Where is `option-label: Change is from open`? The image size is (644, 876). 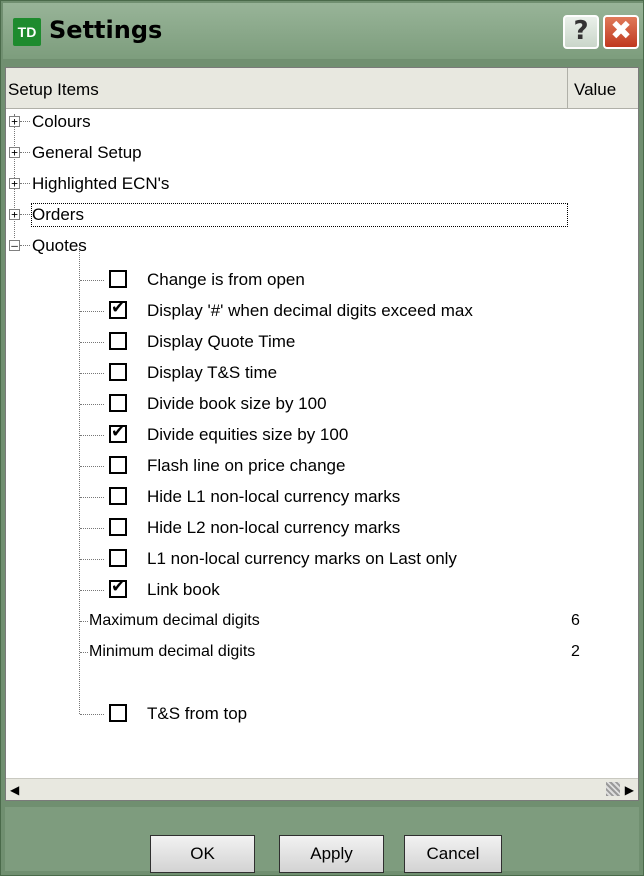 option-label: Change is from open is located at coordinates (226, 279).